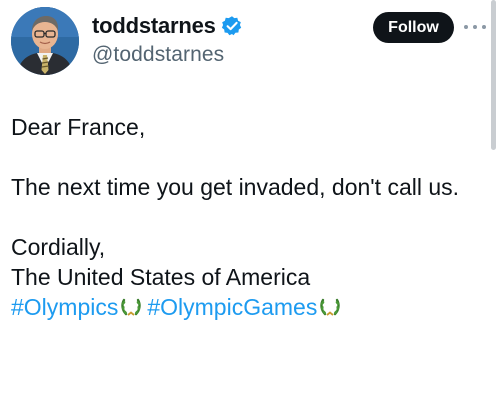  Describe the element at coordinates (413, 27) in the screenshot. I see `follow-button: Follow` at that location.